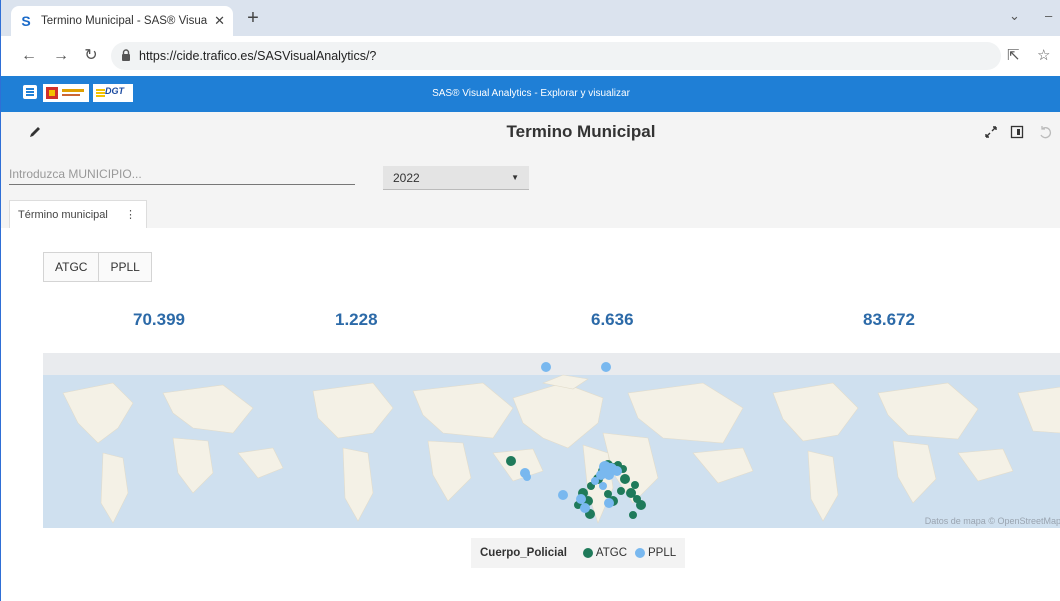 The width and height of the screenshot is (1060, 601). I want to click on reload-icon: ↻, so click(91, 56).